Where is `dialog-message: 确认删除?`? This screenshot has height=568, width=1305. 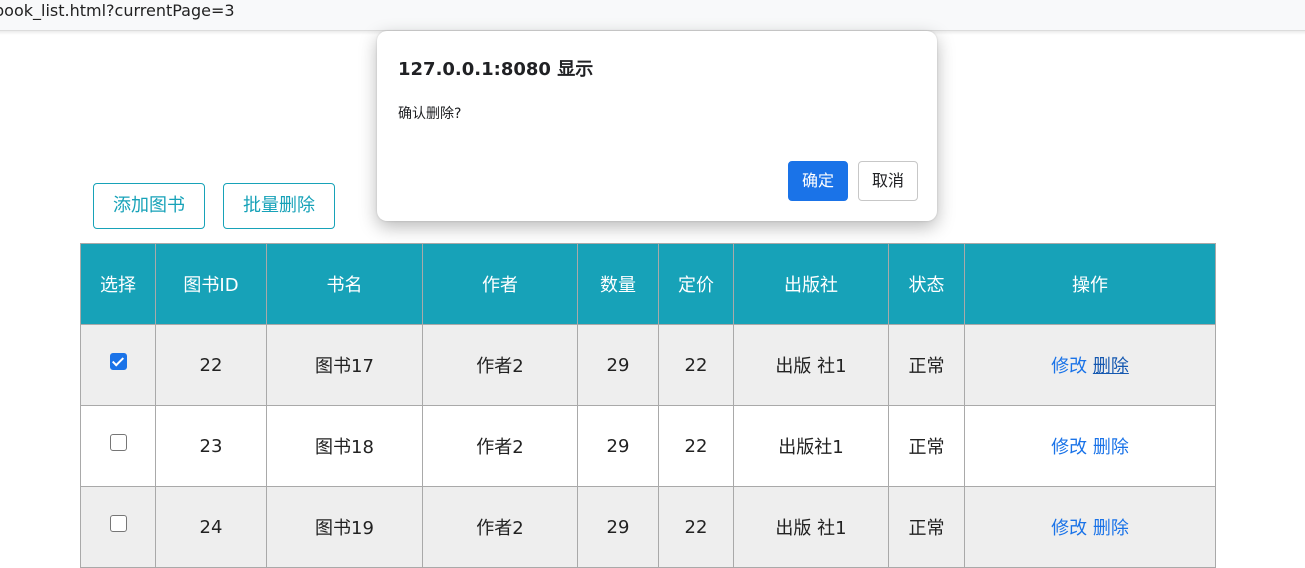
dialog-message: 确认删除? is located at coordinates (430, 114).